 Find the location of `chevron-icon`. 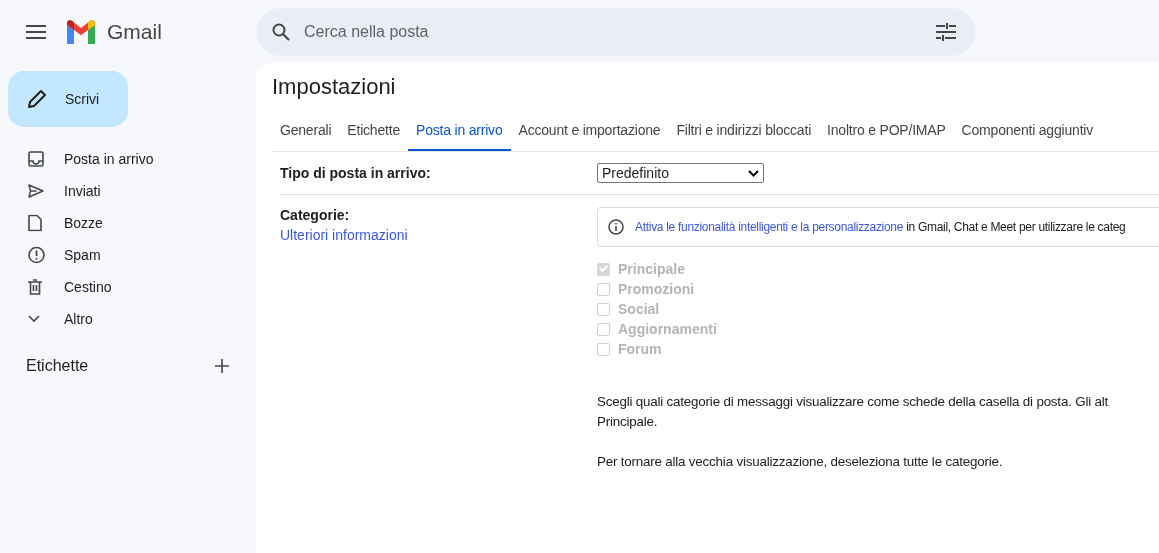

chevron-icon is located at coordinates (34, 319).